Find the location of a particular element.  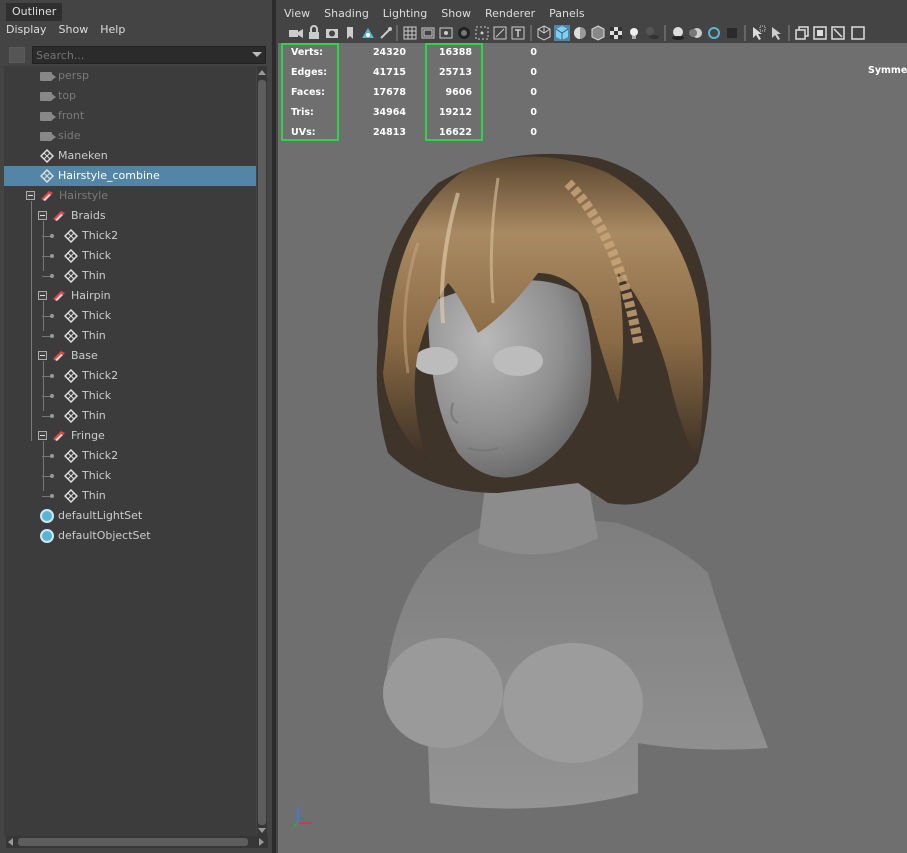

image-plane-icon is located at coordinates (368, 33).